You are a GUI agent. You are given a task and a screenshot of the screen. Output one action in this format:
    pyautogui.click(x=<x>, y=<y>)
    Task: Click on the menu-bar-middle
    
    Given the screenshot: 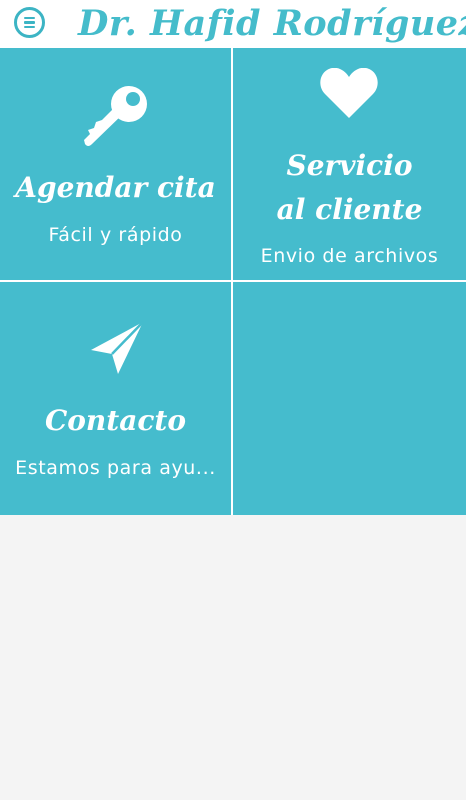 What is the action you would take?
    pyautogui.click(x=29, y=22)
    